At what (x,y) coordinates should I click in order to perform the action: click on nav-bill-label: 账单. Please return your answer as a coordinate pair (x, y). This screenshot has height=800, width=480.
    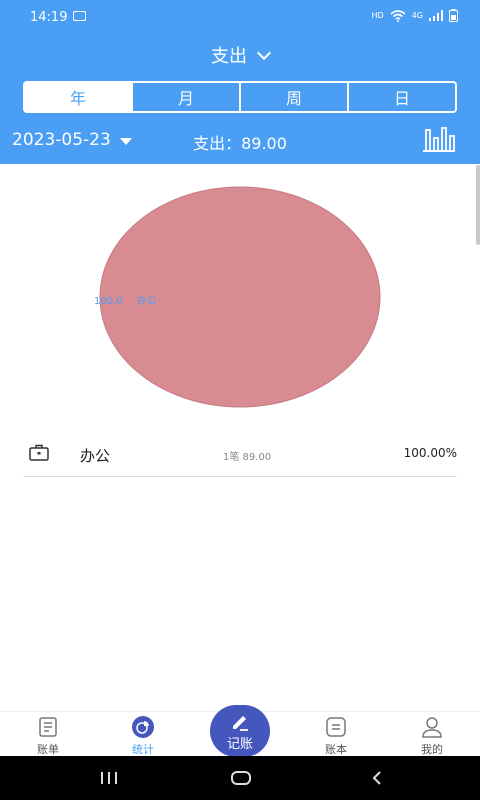
    Looking at the image, I should click on (48, 749).